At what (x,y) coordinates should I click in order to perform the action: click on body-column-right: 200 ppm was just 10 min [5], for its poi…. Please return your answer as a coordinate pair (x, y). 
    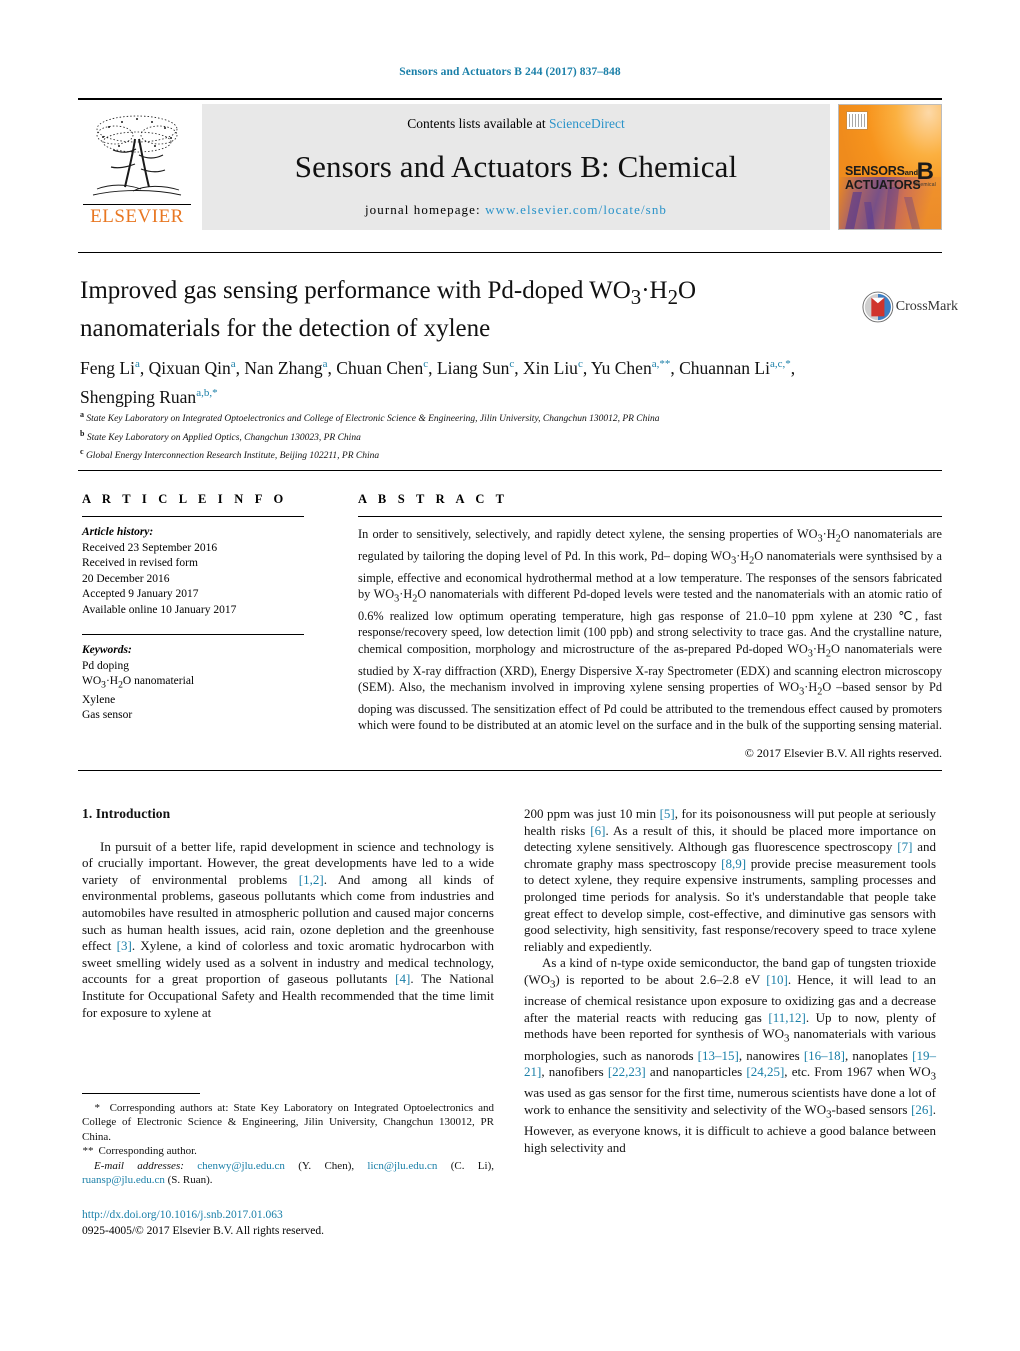
    Looking at the image, I should click on (730, 981).